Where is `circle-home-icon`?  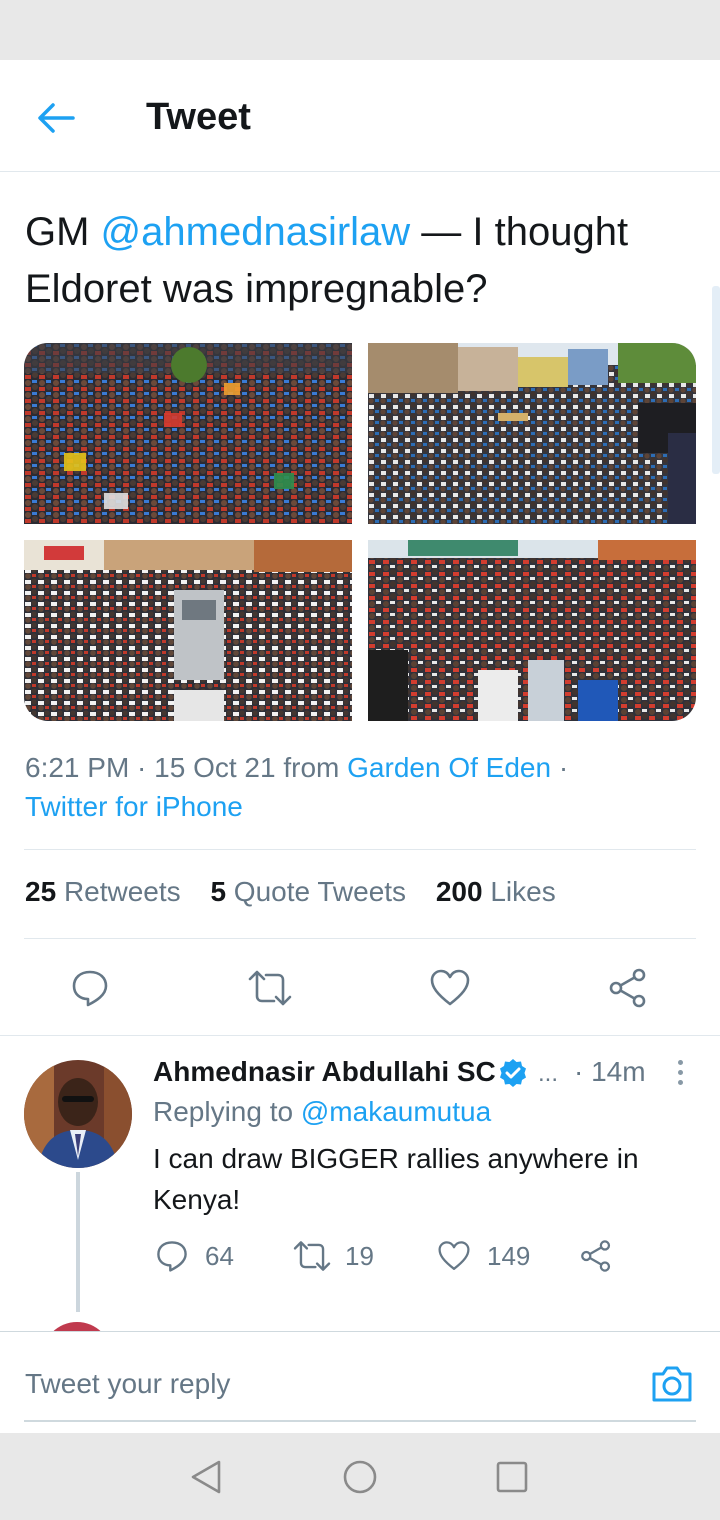
circle-home-icon is located at coordinates (360, 1477).